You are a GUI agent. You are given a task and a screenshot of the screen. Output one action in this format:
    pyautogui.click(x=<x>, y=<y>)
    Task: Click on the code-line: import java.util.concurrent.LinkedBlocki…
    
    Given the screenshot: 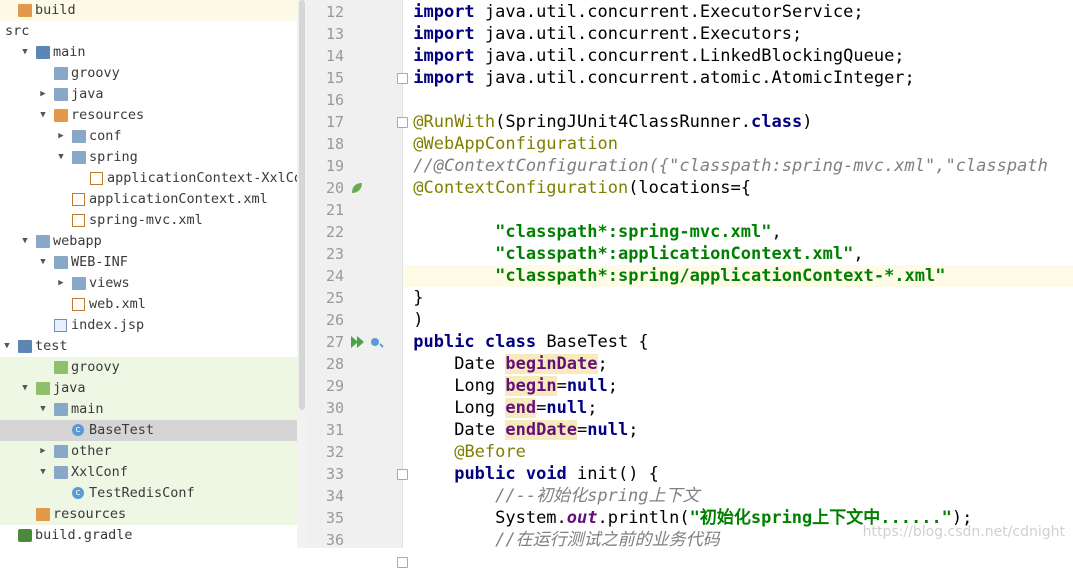 What is the action you would take?
    pyautogui.click(x=738, y=56)
    